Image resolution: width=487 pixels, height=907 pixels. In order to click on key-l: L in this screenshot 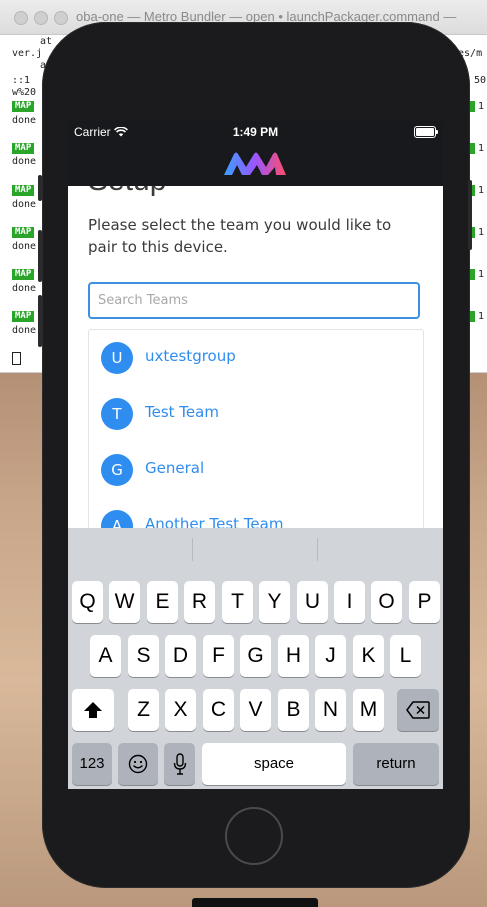, I will do `click(405, 656)`.